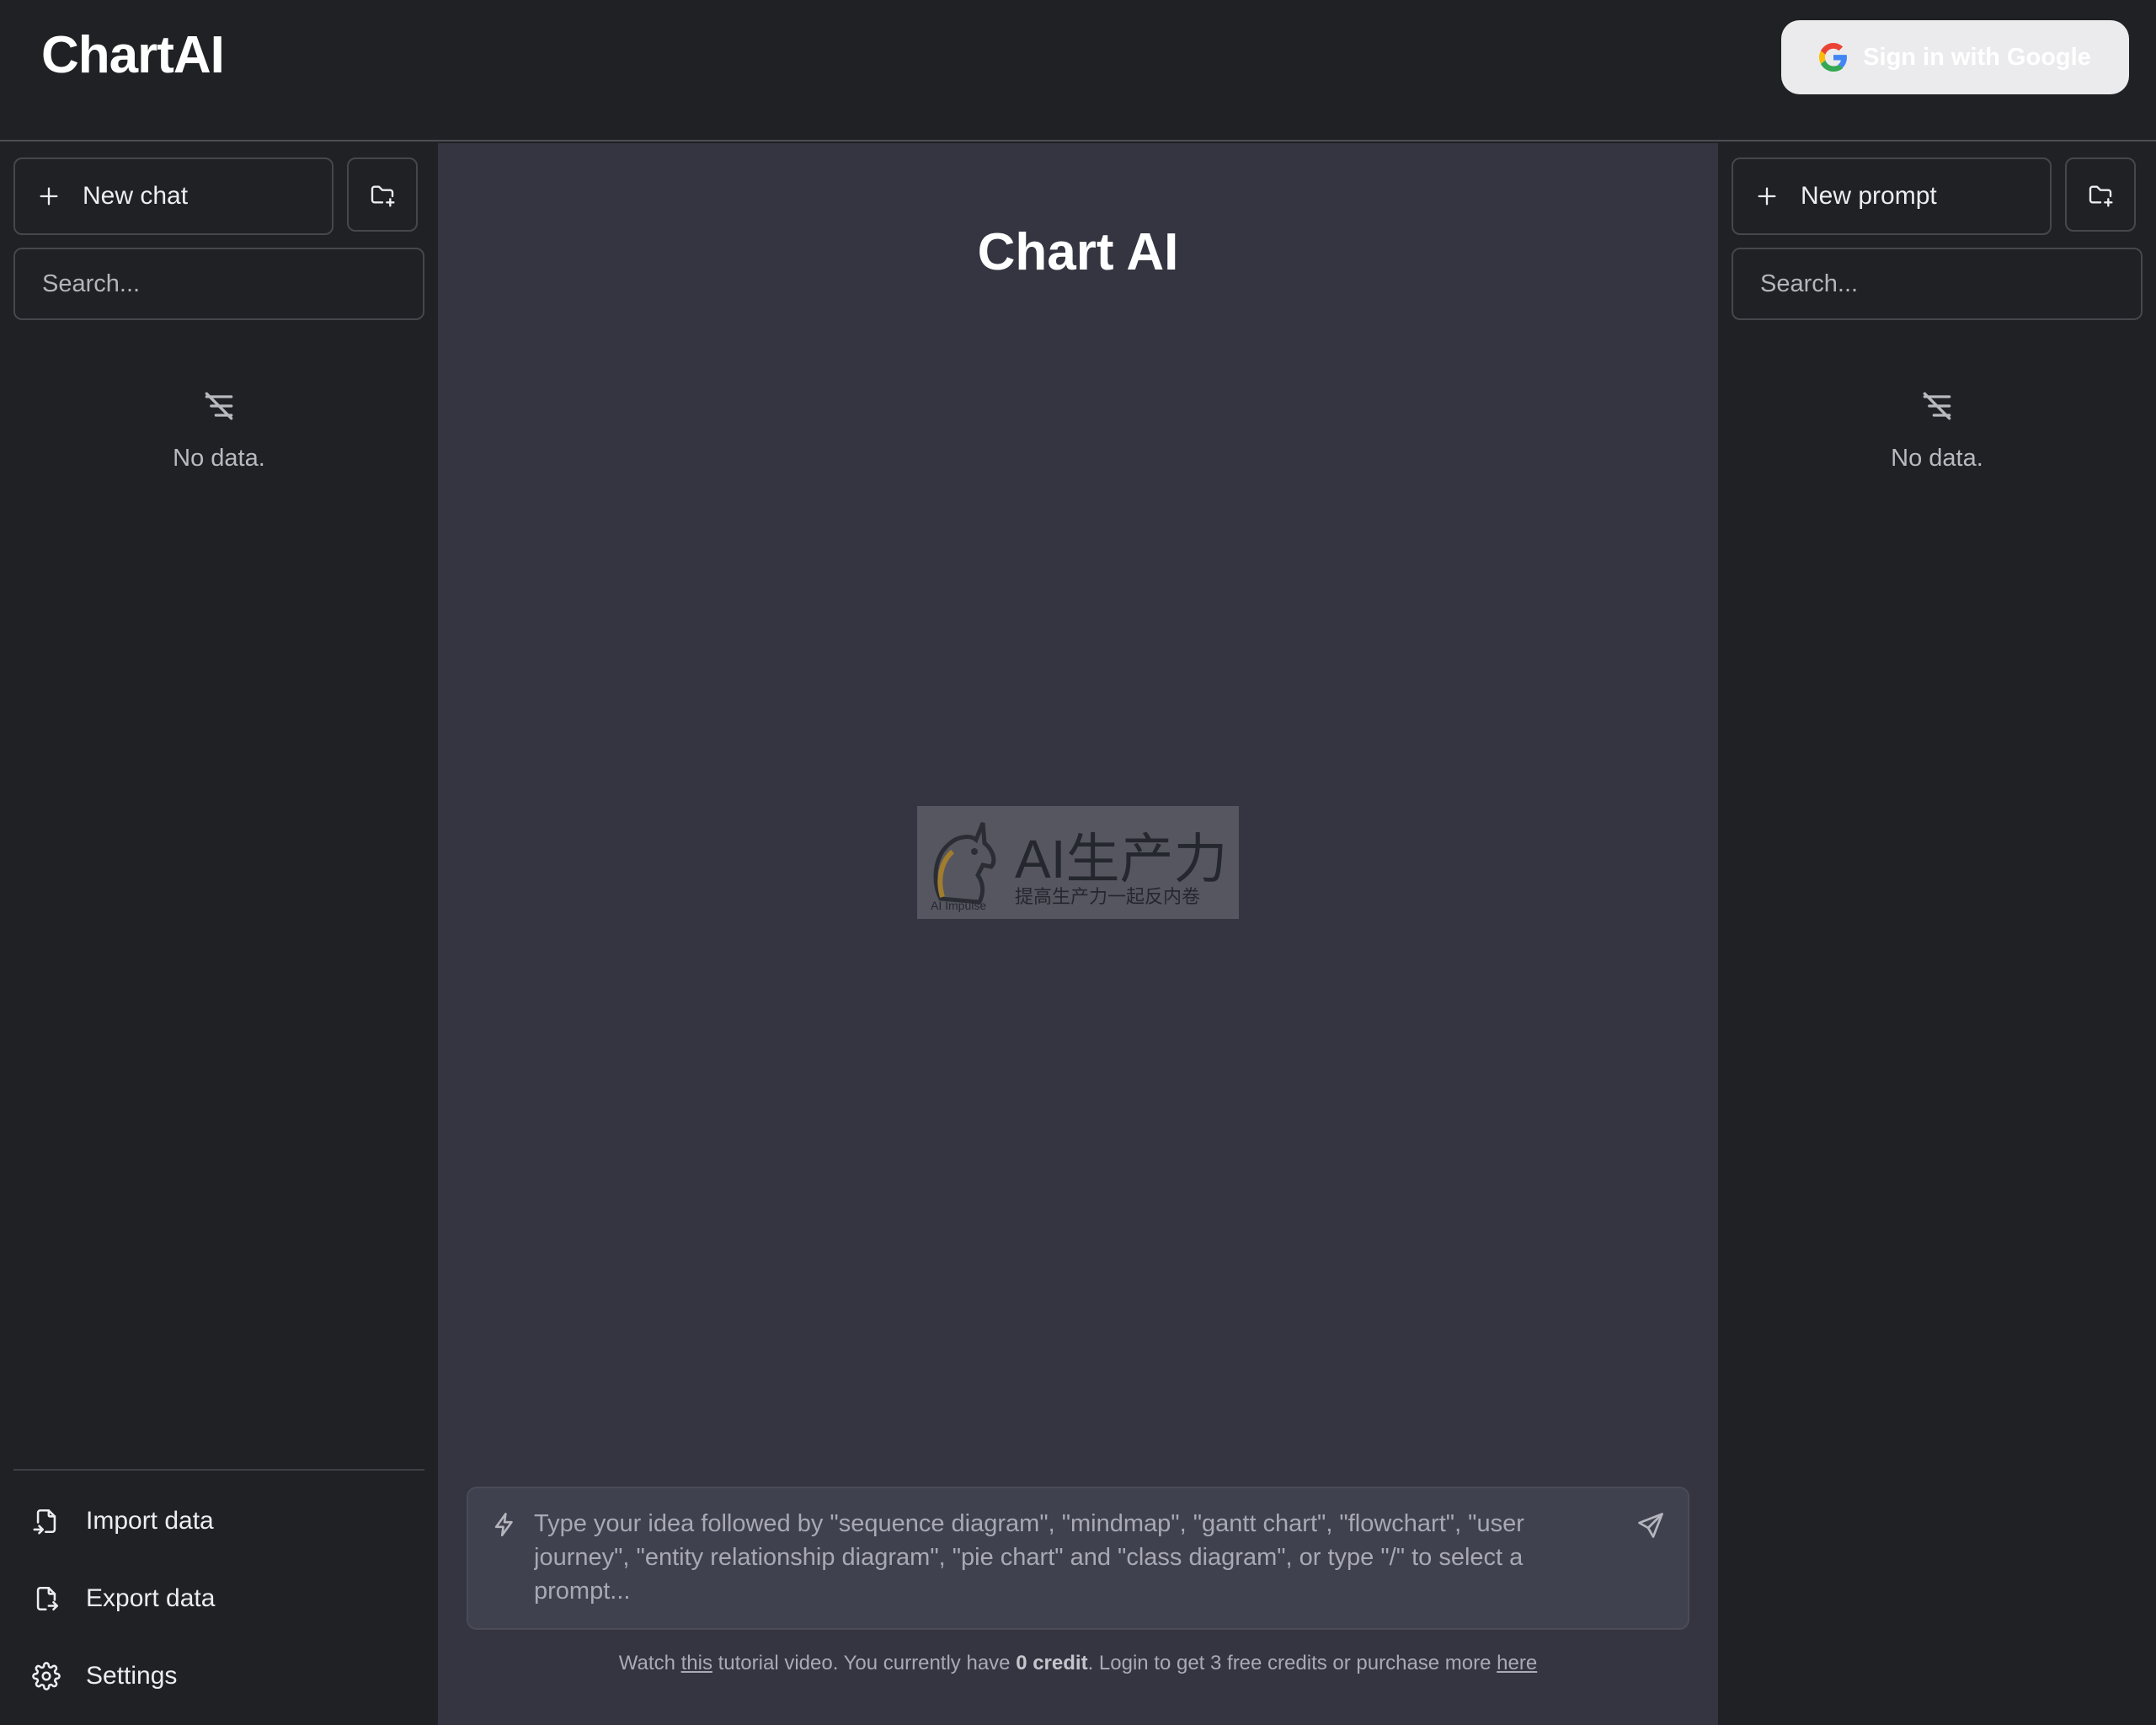 The height and width of the screenshot is (1725, 2156). What do you see at coordinates (696, 1663) in the screenshot?
I see `tutorial-link: this` at bounding box center [696, 1663].